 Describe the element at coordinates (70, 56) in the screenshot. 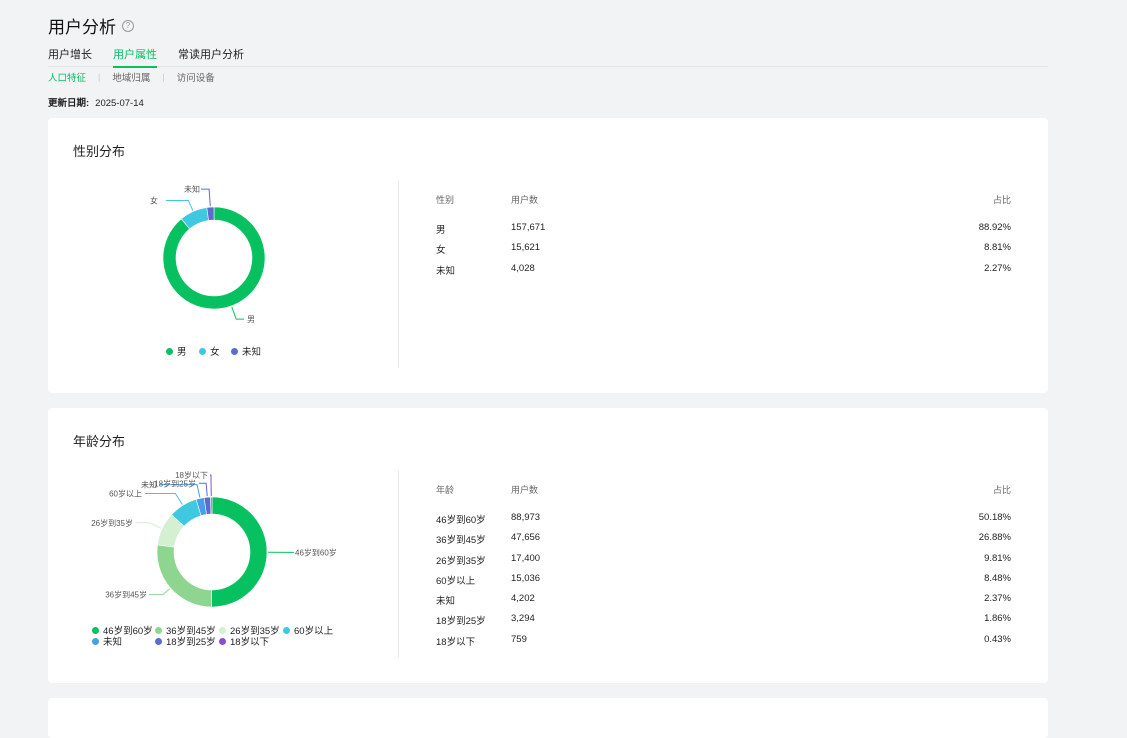

I see `tab-user-growth: 用户增长` at that location.